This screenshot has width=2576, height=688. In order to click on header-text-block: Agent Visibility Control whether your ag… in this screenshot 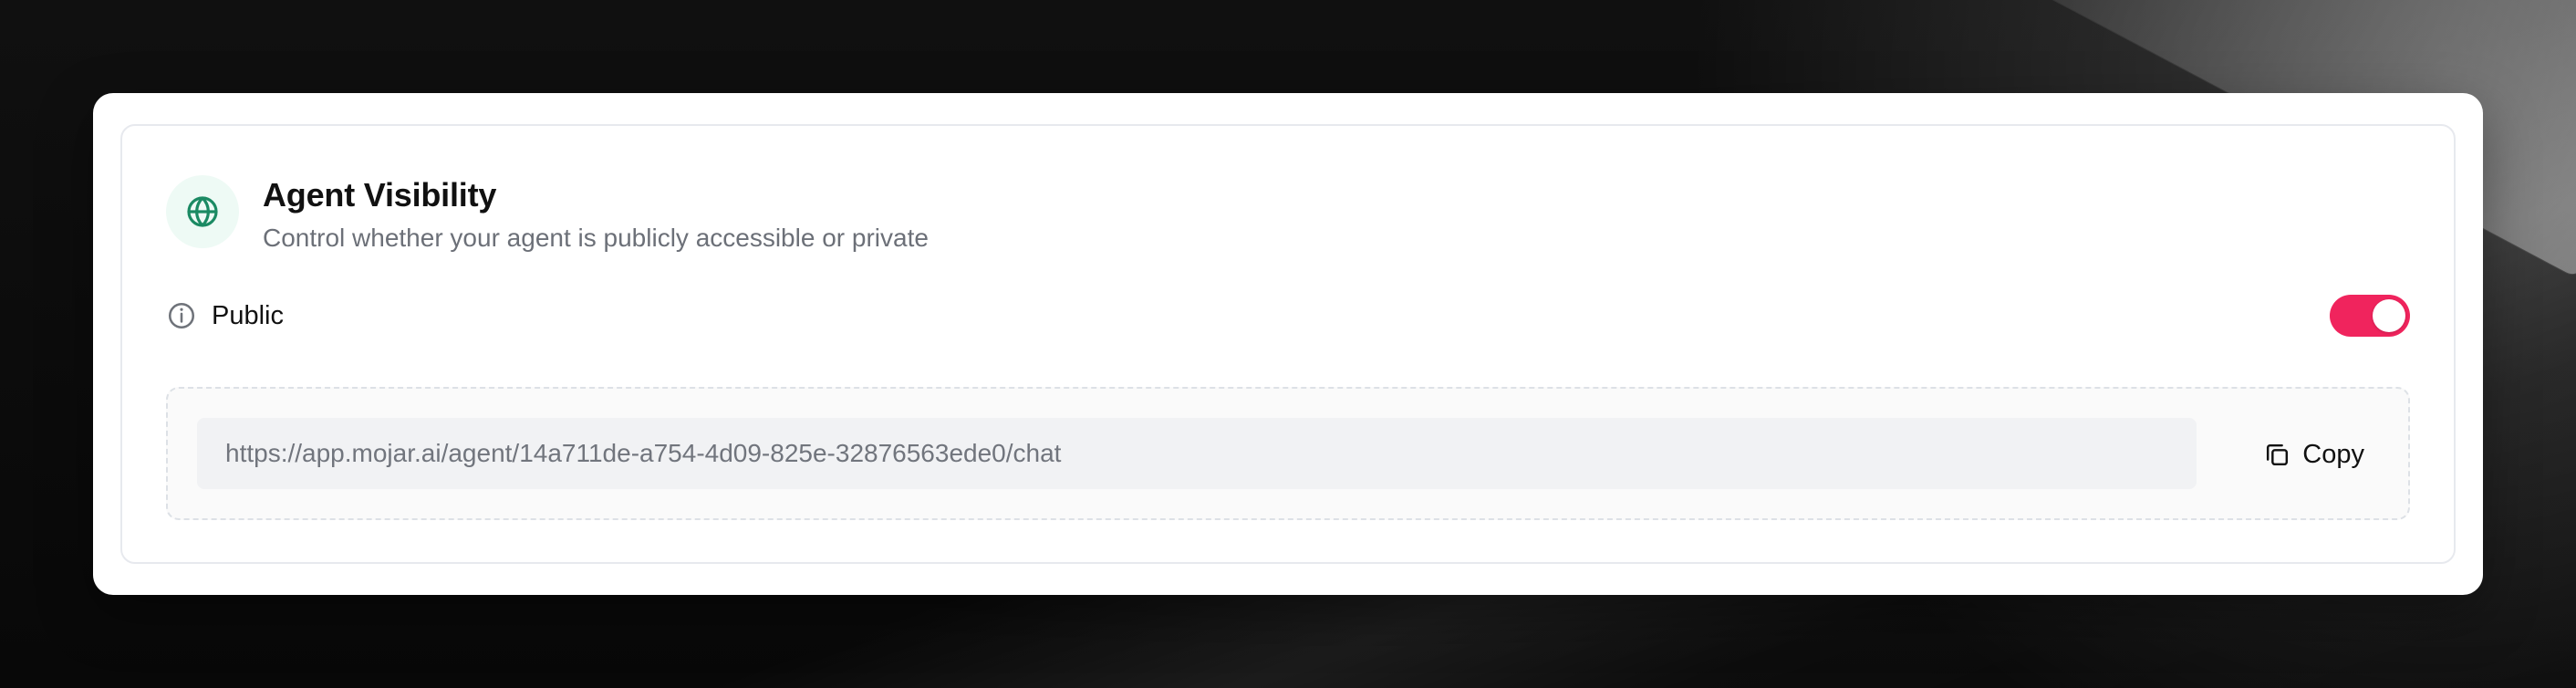, I will do `click(596, 214)`.